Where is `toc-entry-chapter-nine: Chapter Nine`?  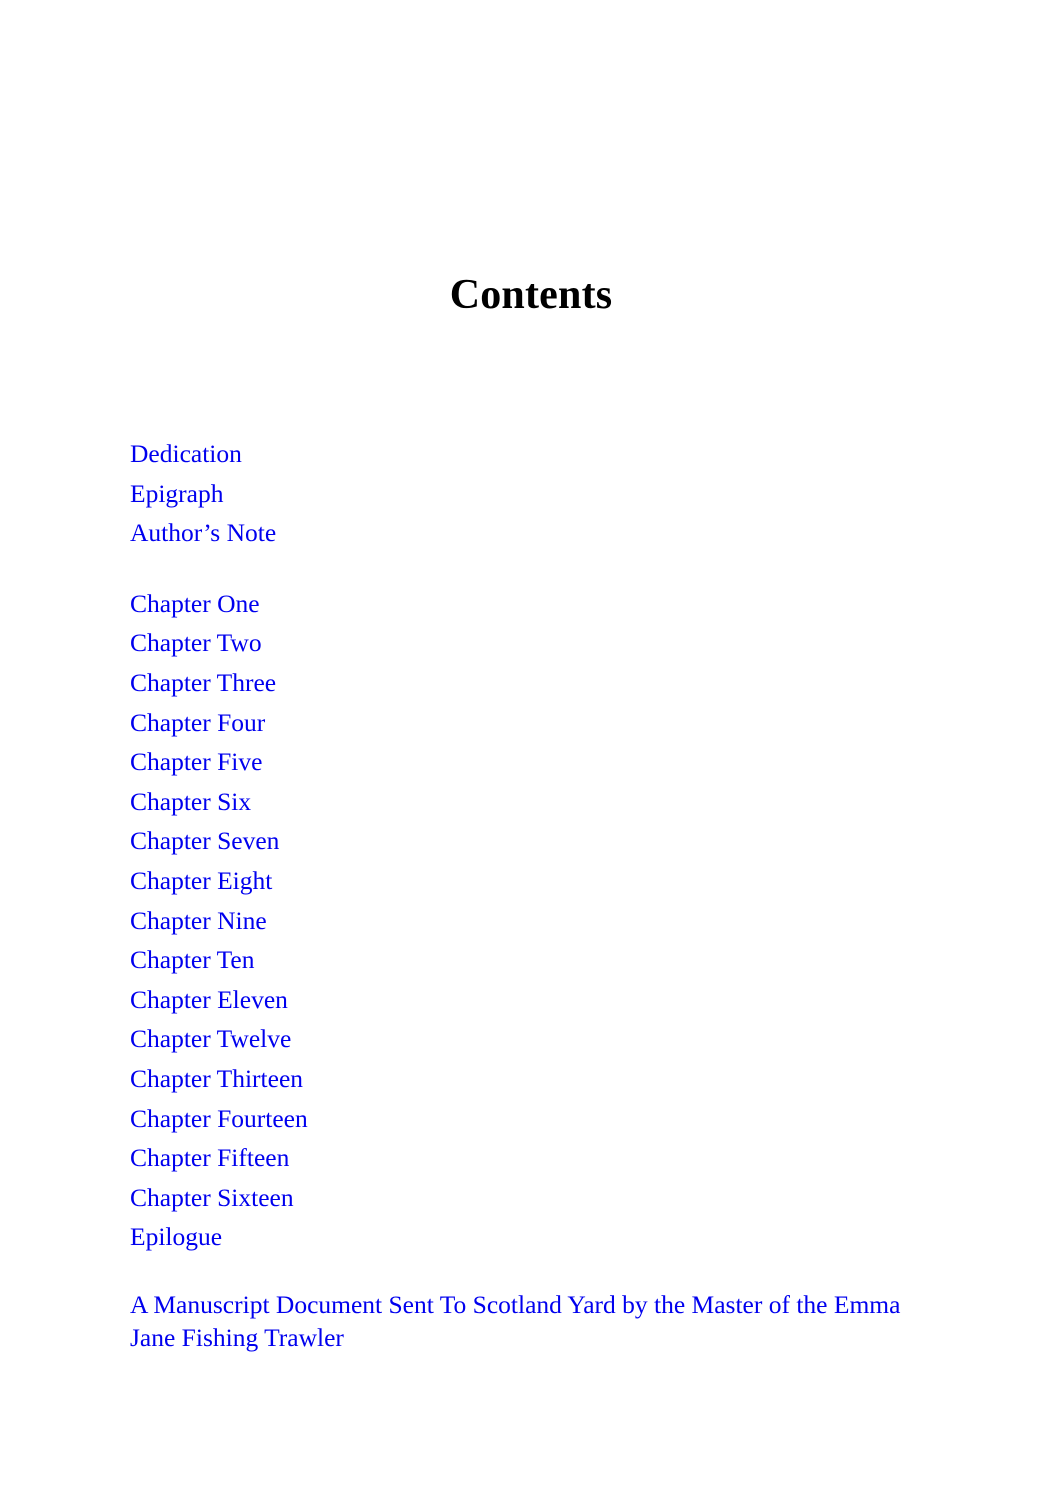 toc-entry-chapter-nine: Chapter Nine is located at coordinates (525, 921).